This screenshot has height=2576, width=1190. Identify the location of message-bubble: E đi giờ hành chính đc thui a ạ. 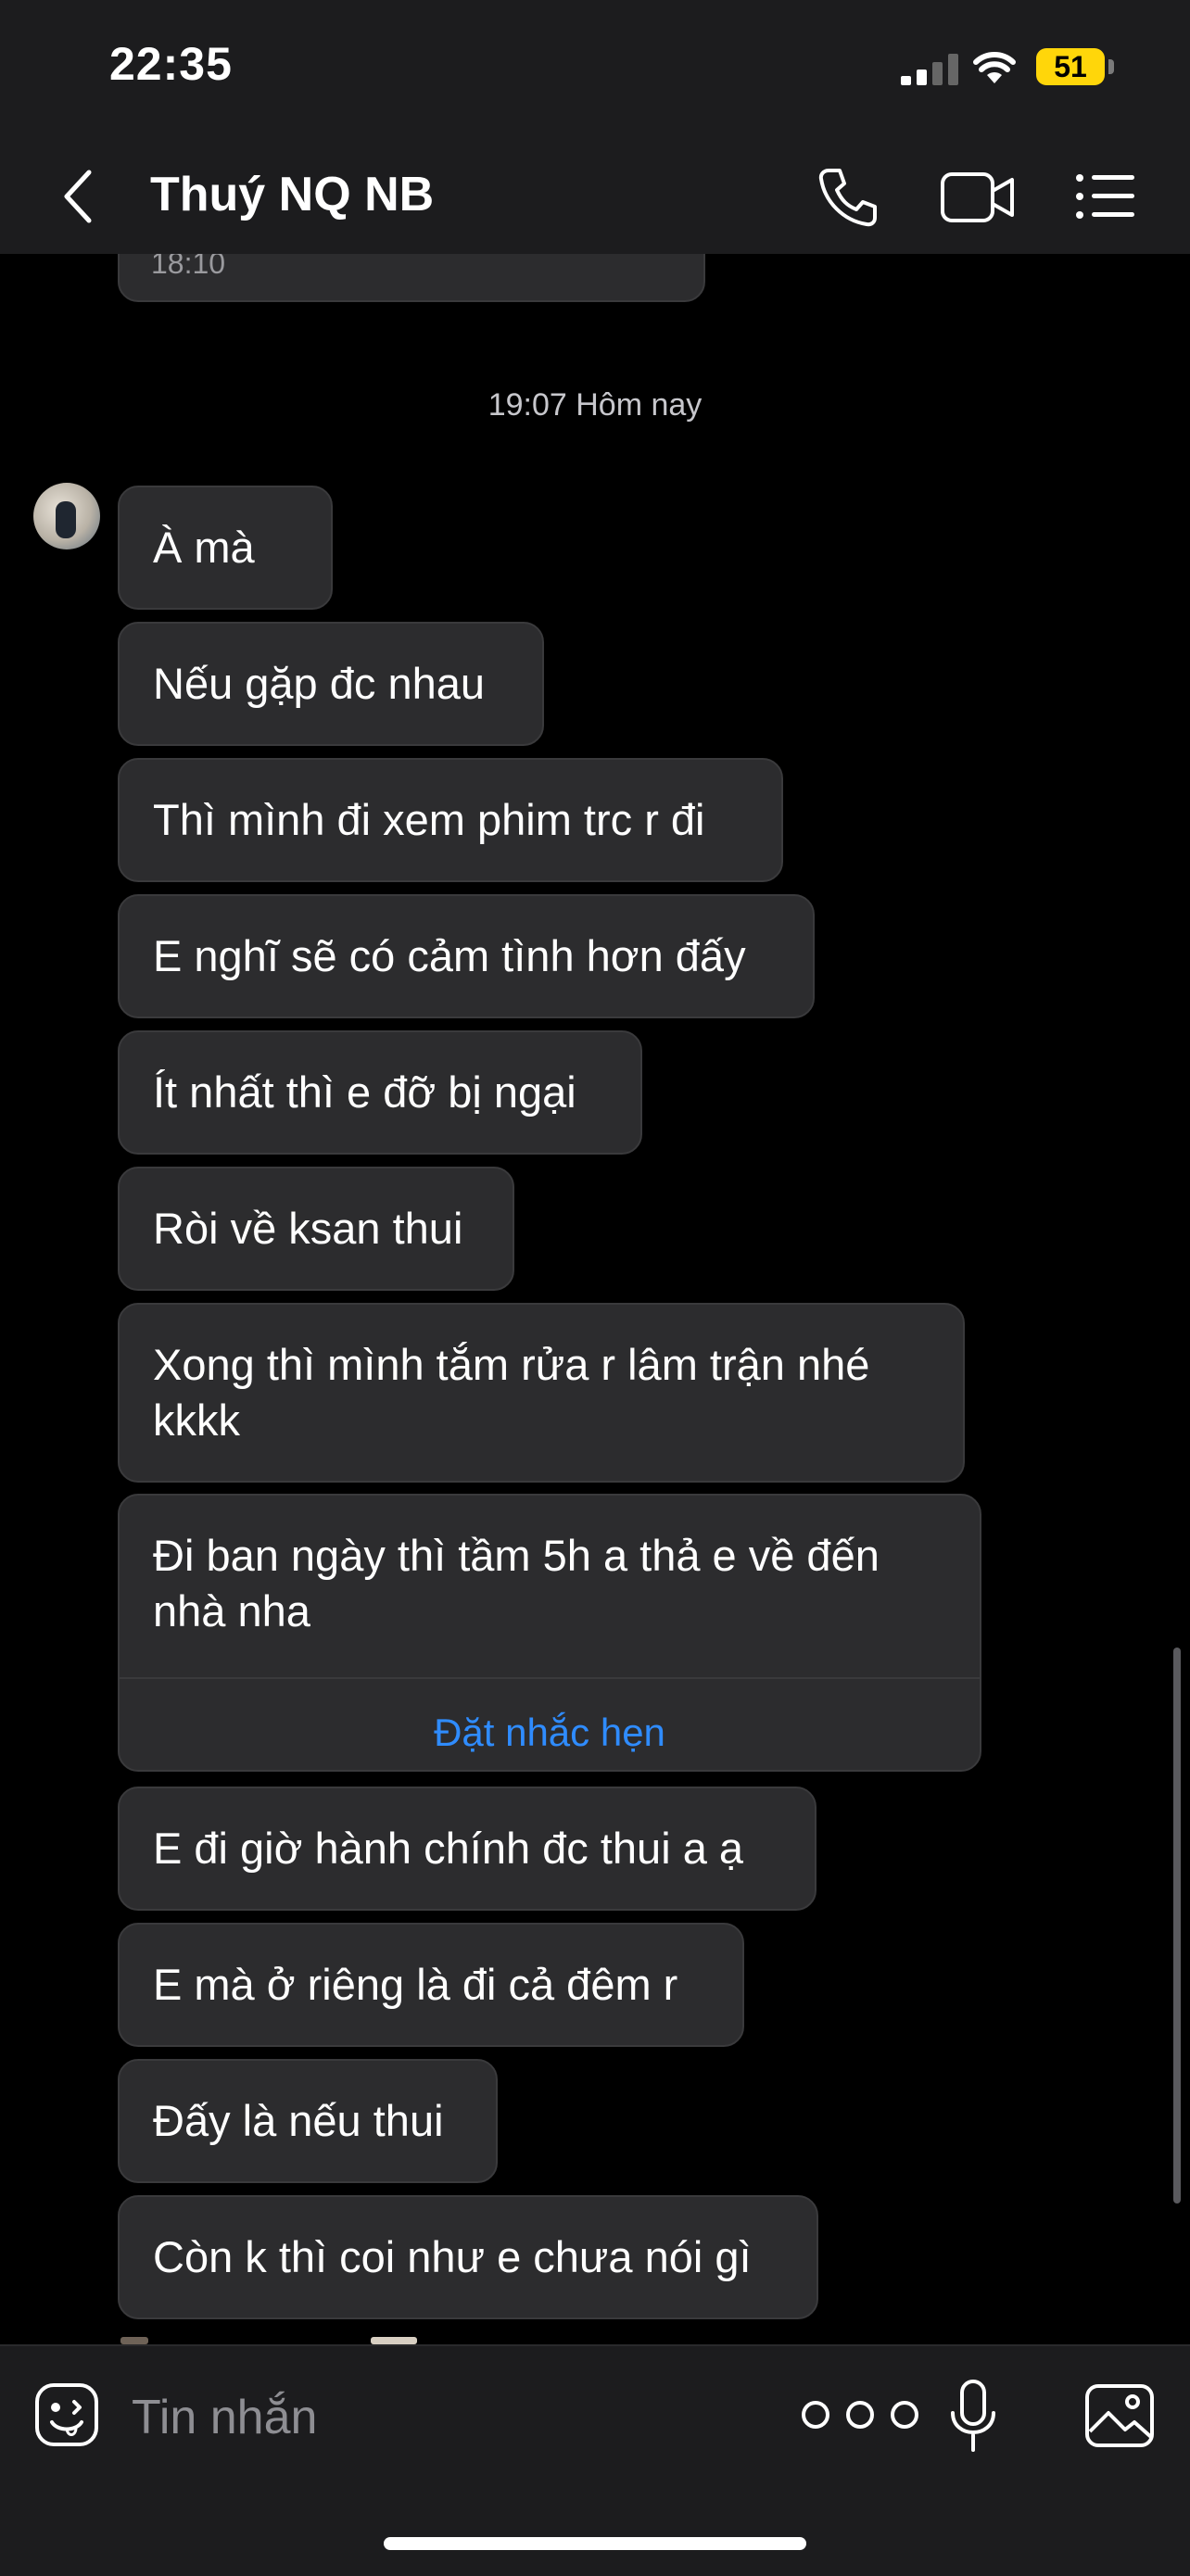
(467, 1849).